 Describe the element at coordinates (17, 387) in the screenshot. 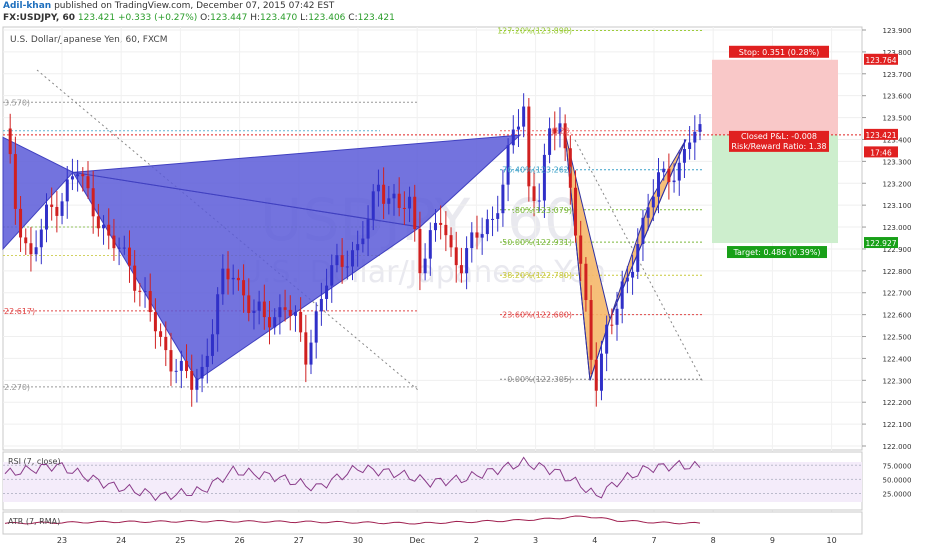

I see `left-fib-label: 2.270)` at that location.